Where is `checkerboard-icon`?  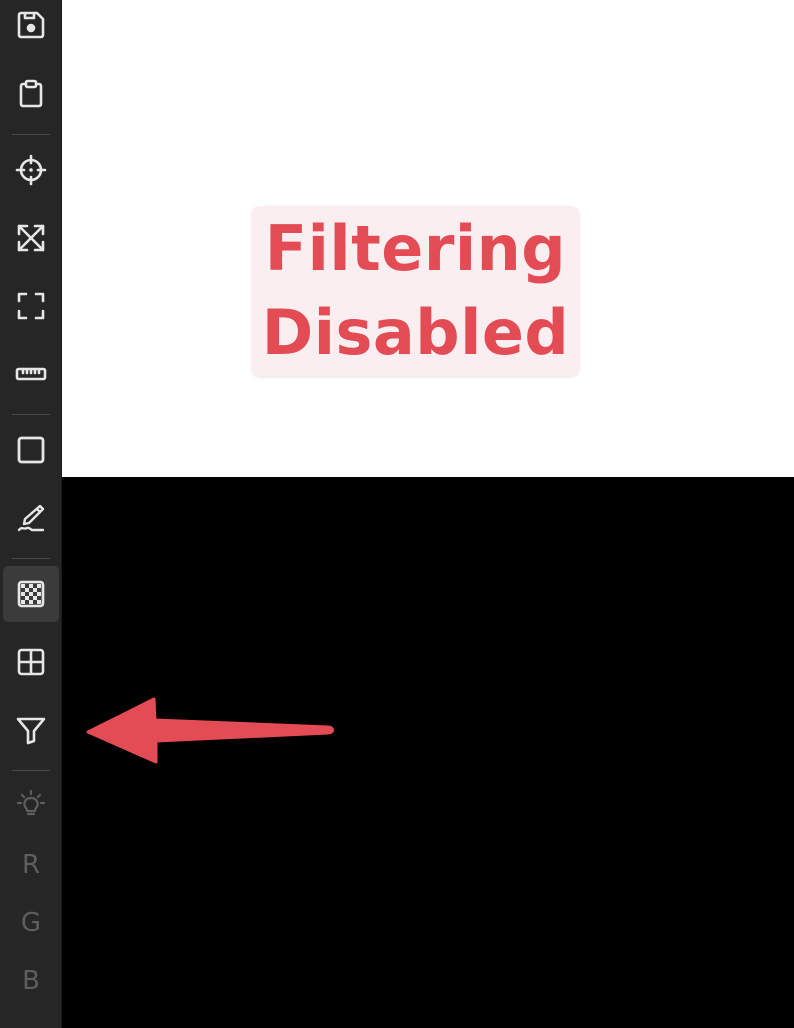
checkerboard-icon is located at coordinates (31, 594).